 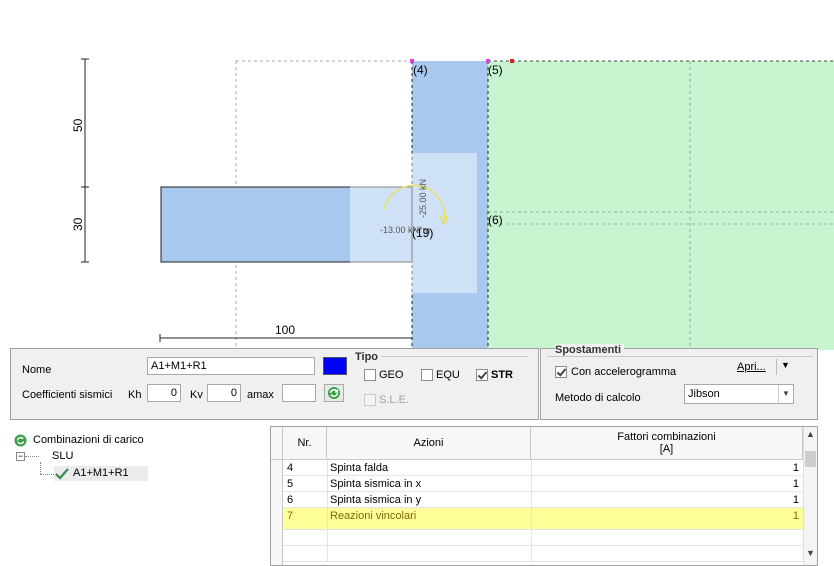 I want to click on col-header-azioni: Azioni, so click(x=429, y=443).